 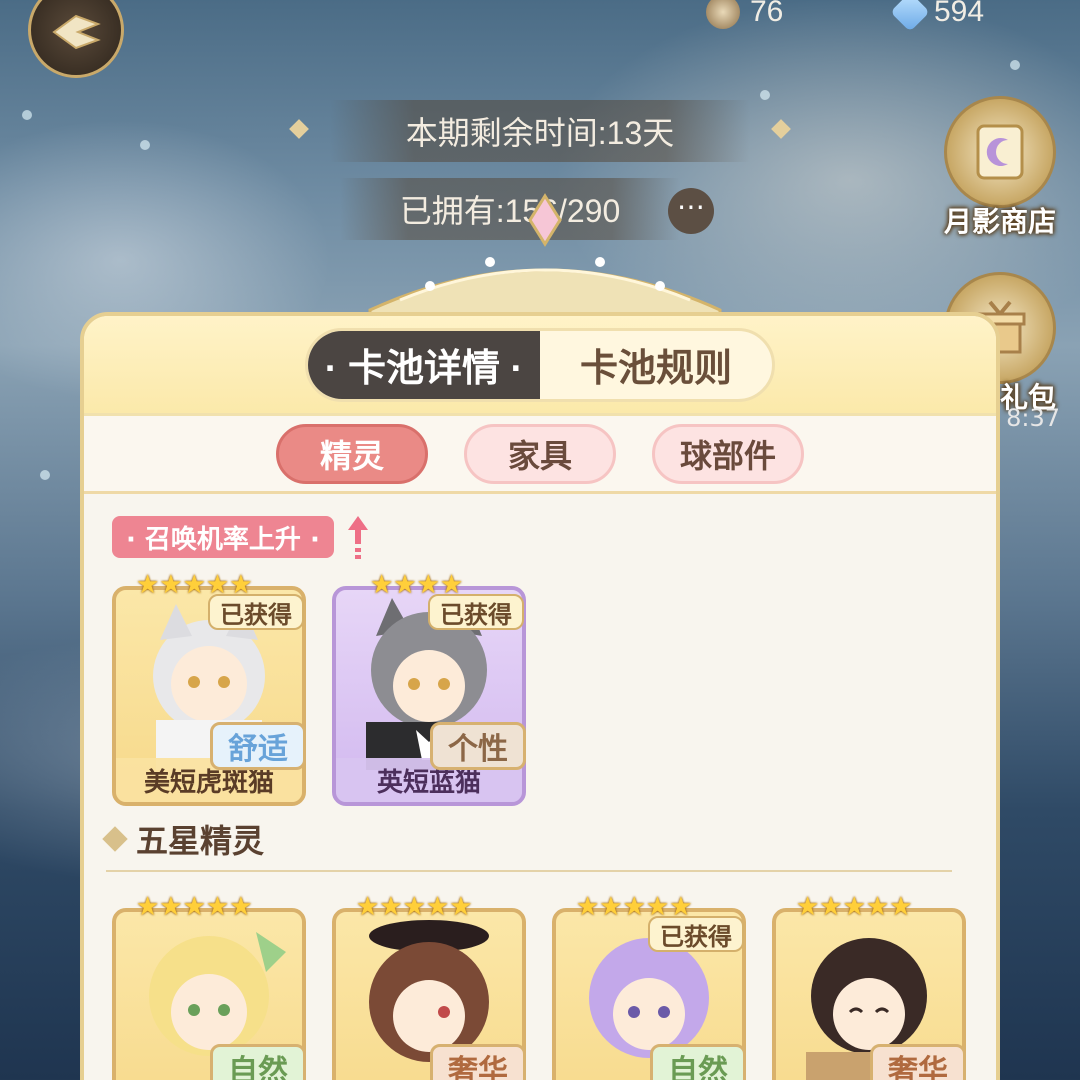 I want to click on main-tab-switcher: · 卡池详情 · 卡池规则, so click(x=540, y=364).